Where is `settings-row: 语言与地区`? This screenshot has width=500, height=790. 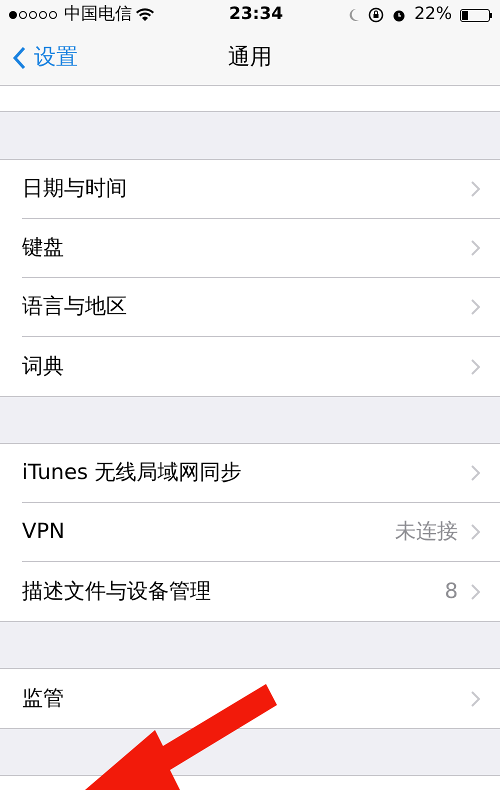 settings-row: 语言与地区 is located at coordinates (261, 307).